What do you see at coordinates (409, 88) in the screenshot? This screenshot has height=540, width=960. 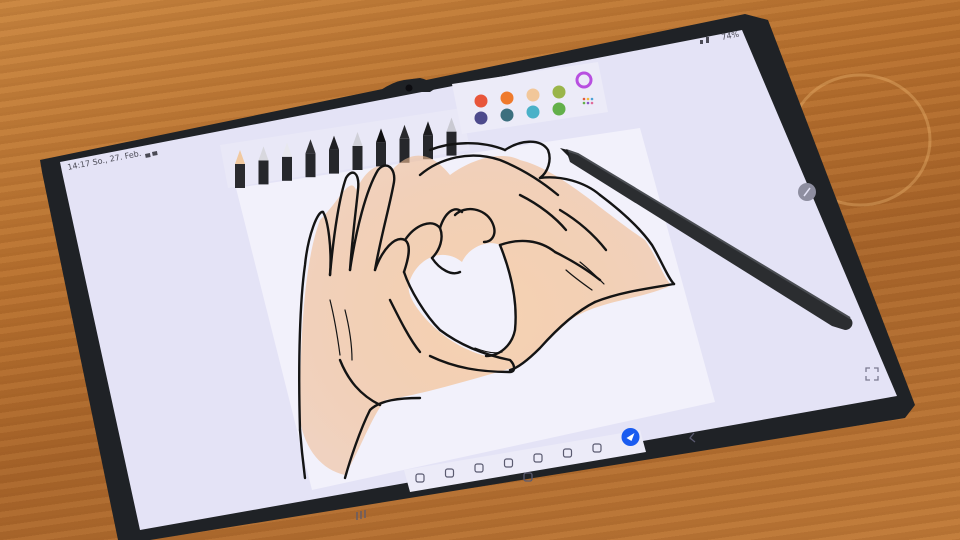 I see `front-camera` at bounding box center [409, 88].